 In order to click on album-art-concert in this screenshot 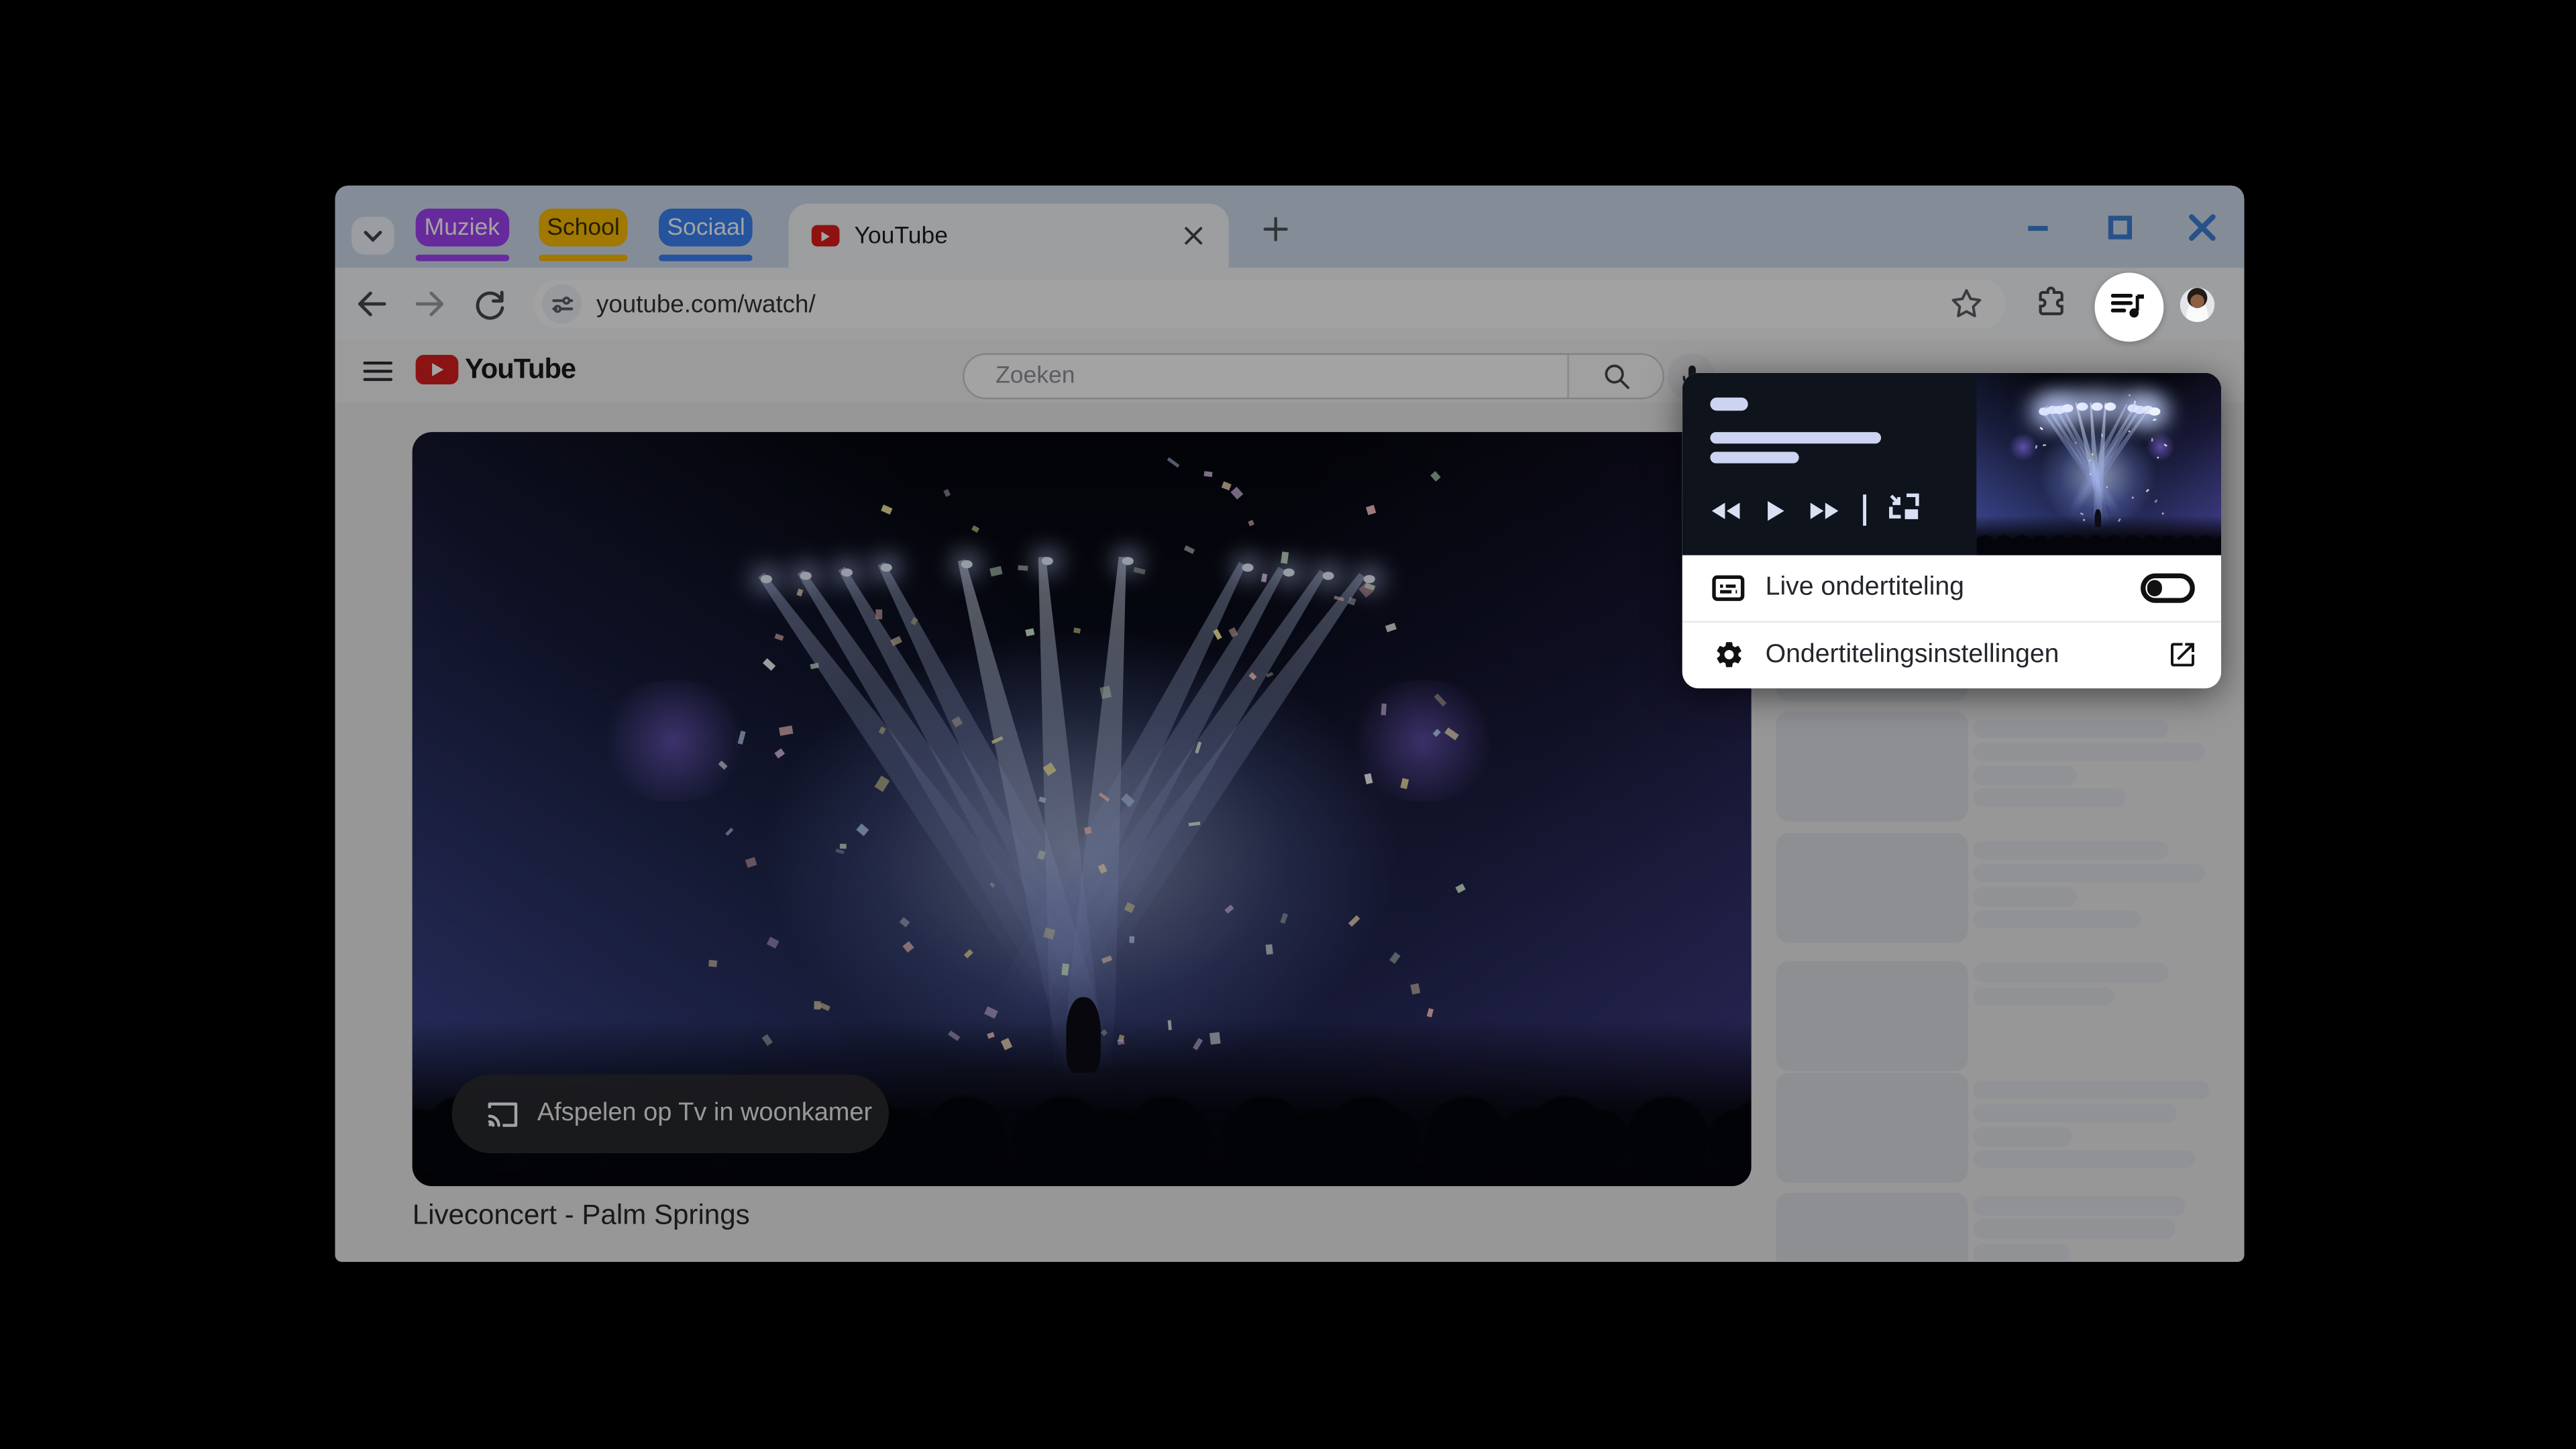, I will do `click(2097, 463)`.